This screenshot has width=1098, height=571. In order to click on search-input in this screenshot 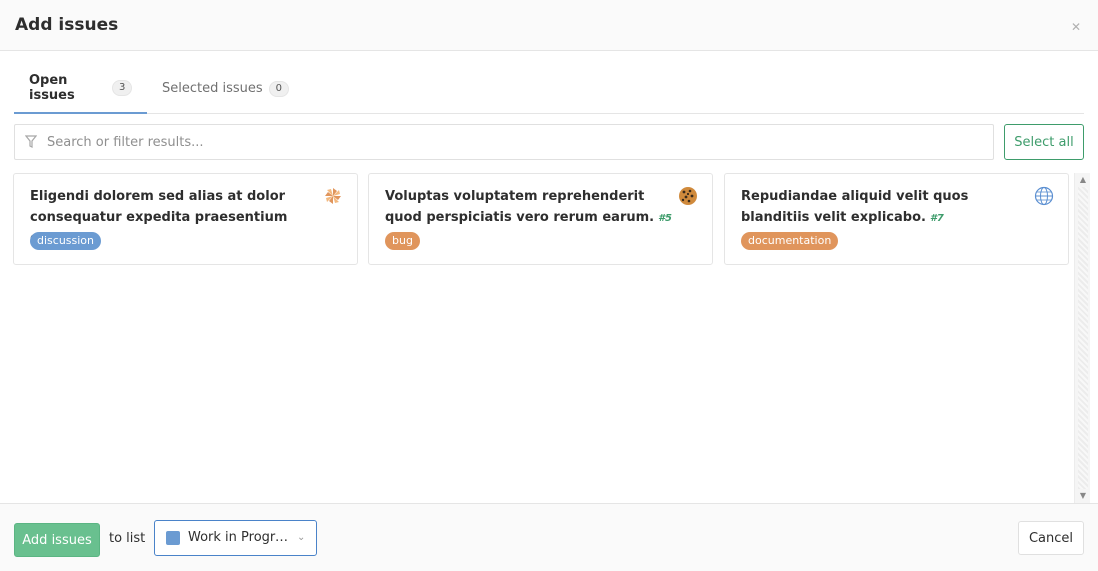, I will do `click(517, 142)`.